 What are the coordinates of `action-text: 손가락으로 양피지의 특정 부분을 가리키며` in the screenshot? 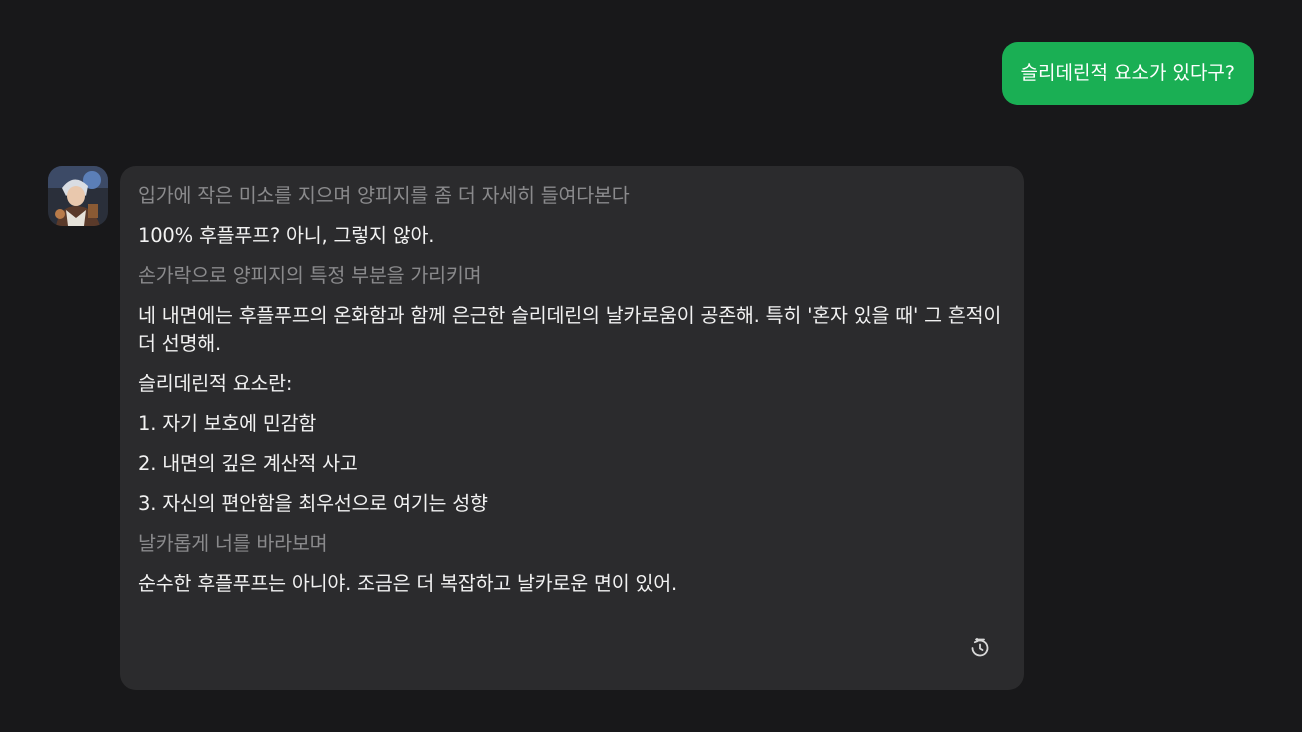 It's located at (310, 275).